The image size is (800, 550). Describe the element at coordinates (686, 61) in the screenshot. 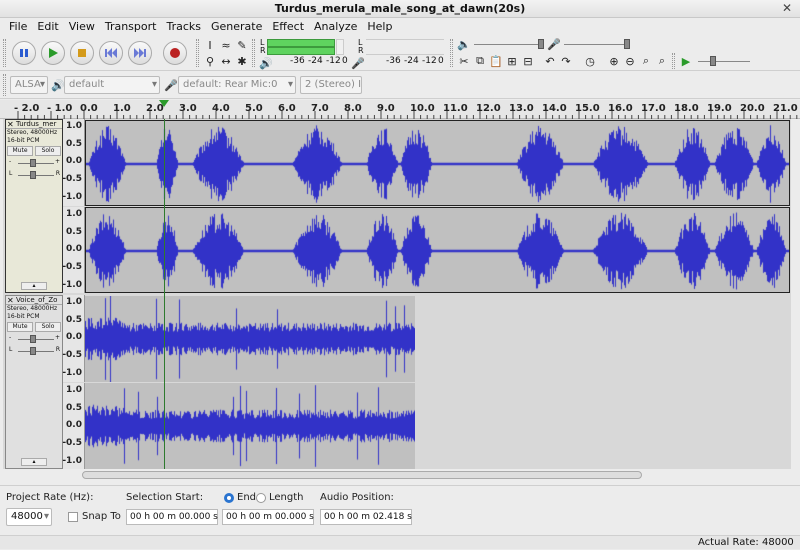

I see `play-at-speed-icon: ▶` at that location.